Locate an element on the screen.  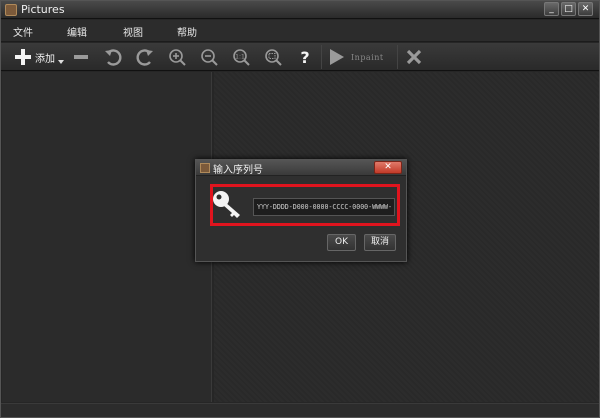
menu-view: 视图 is located at coordinates (133, 31).